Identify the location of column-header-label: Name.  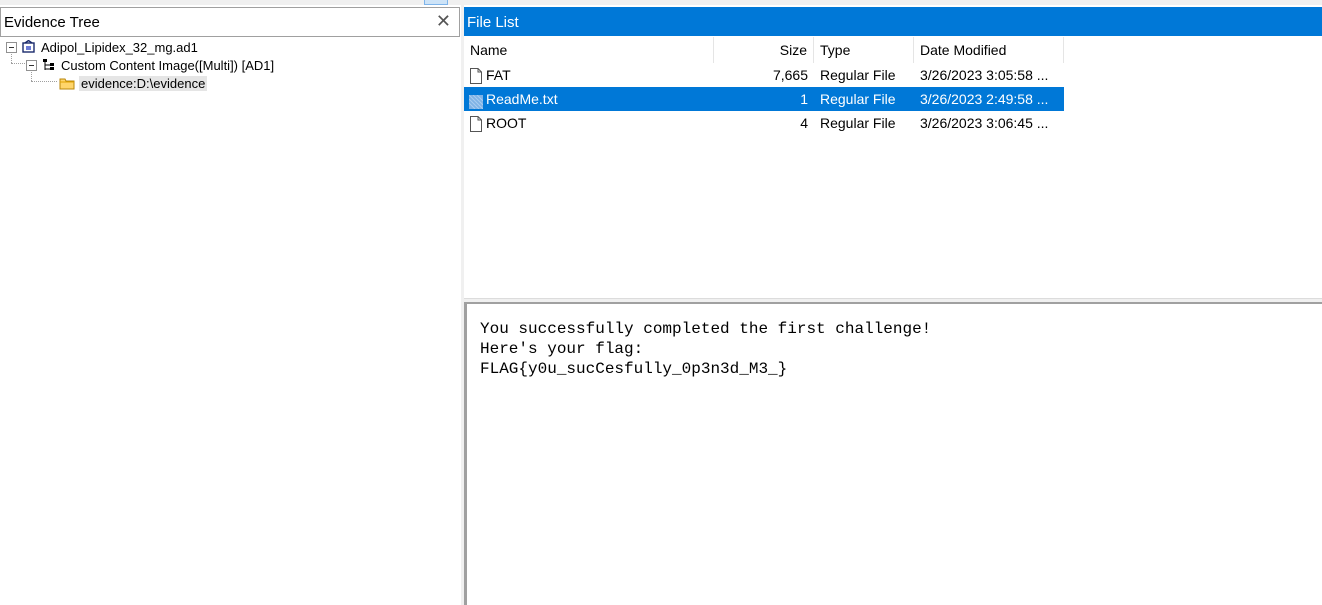
(489, 50).